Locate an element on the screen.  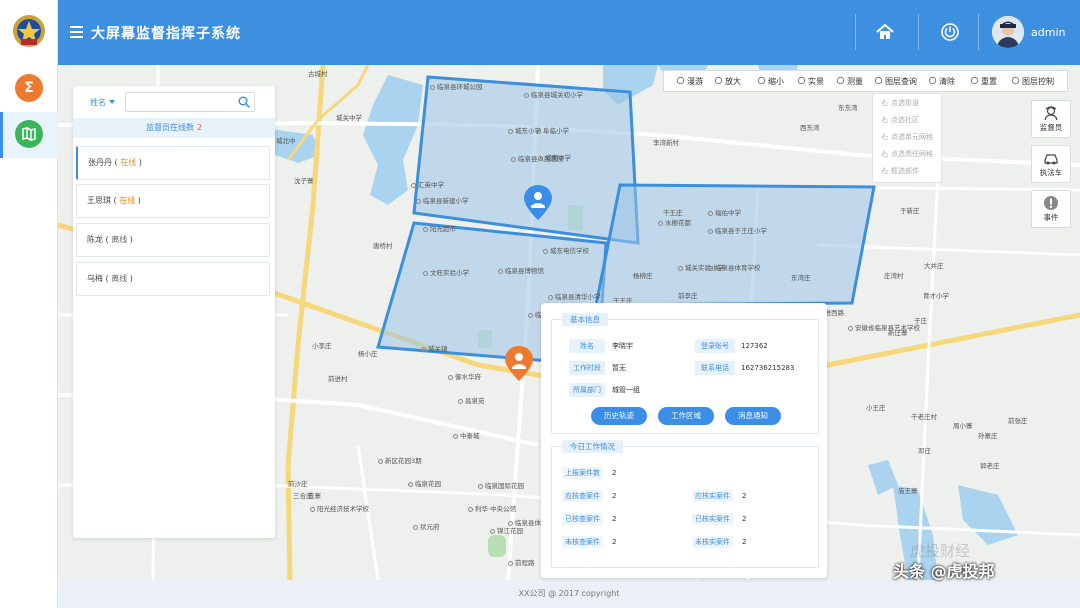
inspector-name: 陈龙 is located at coordinates (95, 239).